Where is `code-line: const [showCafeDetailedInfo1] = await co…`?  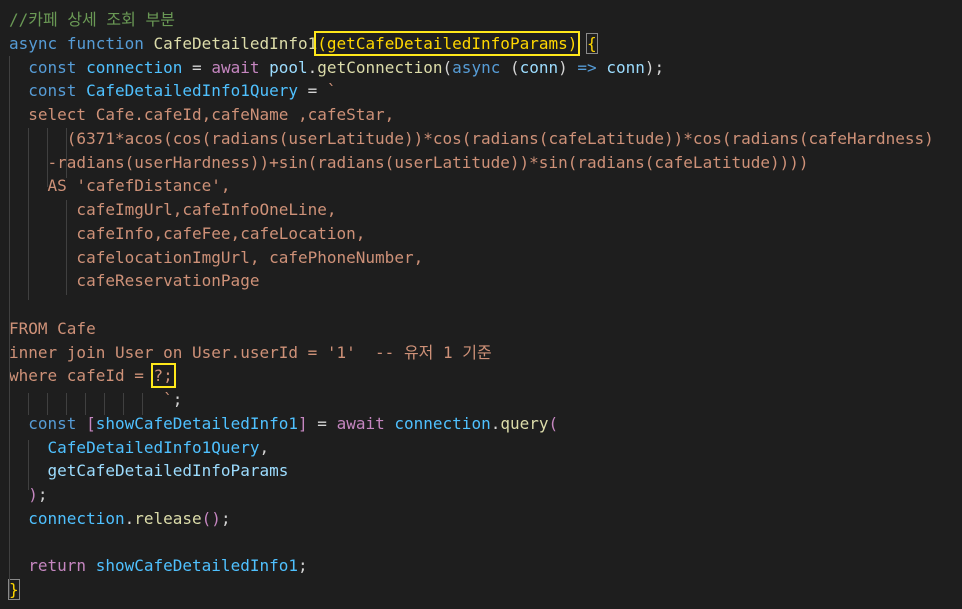
code-line: const [showCafeDetailedInfo1] = await co… is located at coordinates (283, 424).